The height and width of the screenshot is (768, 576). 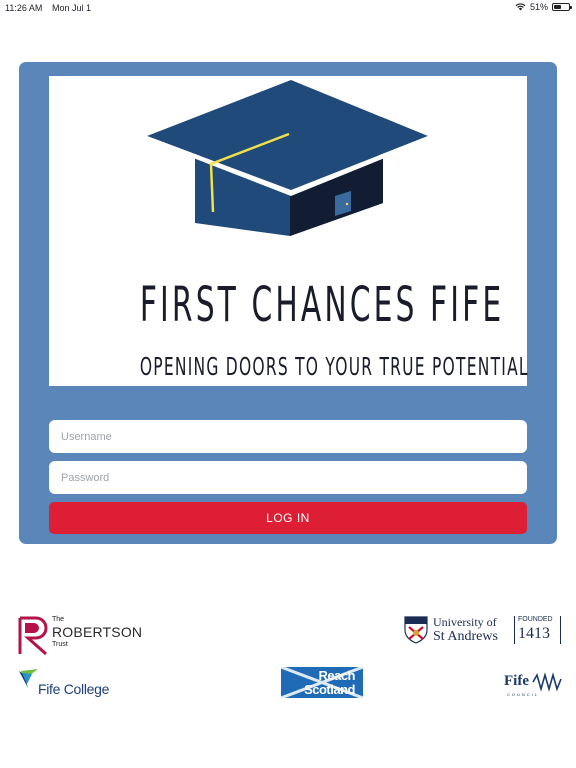 I want to click on battery-icon, so click(x=562, y=7).